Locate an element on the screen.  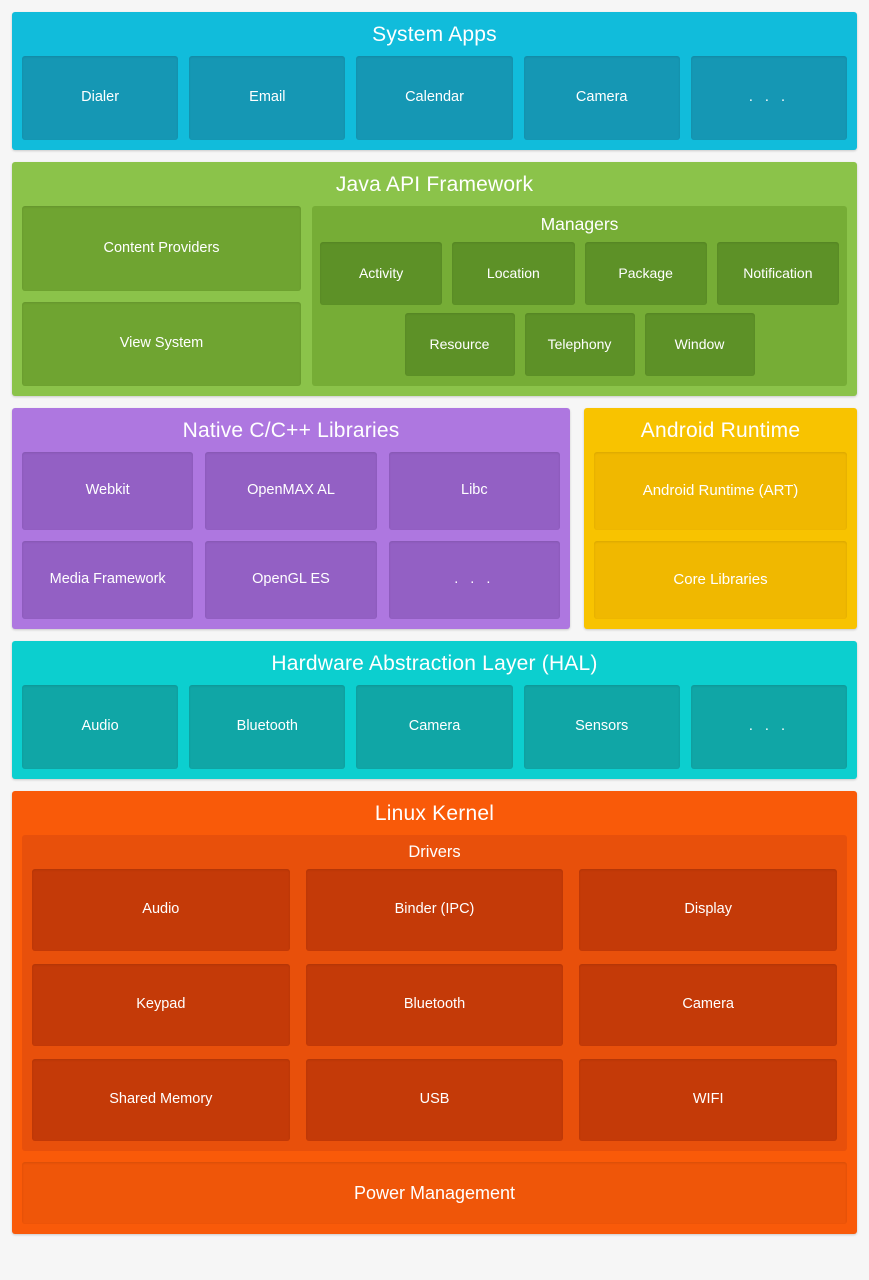
tile-hal-sensors: Sensors is located at coordinates (601, 727).